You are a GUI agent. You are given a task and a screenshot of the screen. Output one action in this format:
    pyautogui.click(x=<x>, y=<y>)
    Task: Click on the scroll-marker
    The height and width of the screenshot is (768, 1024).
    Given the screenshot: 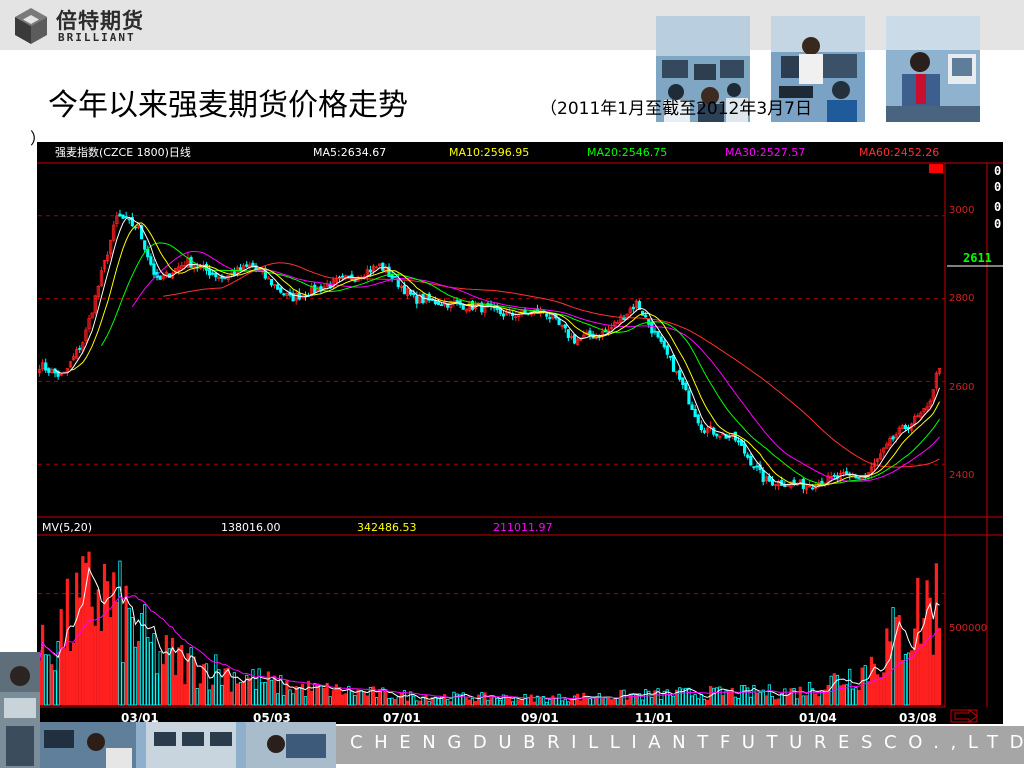 What is the action you would take?
    pyautogui.click(x=936, y=168)
    